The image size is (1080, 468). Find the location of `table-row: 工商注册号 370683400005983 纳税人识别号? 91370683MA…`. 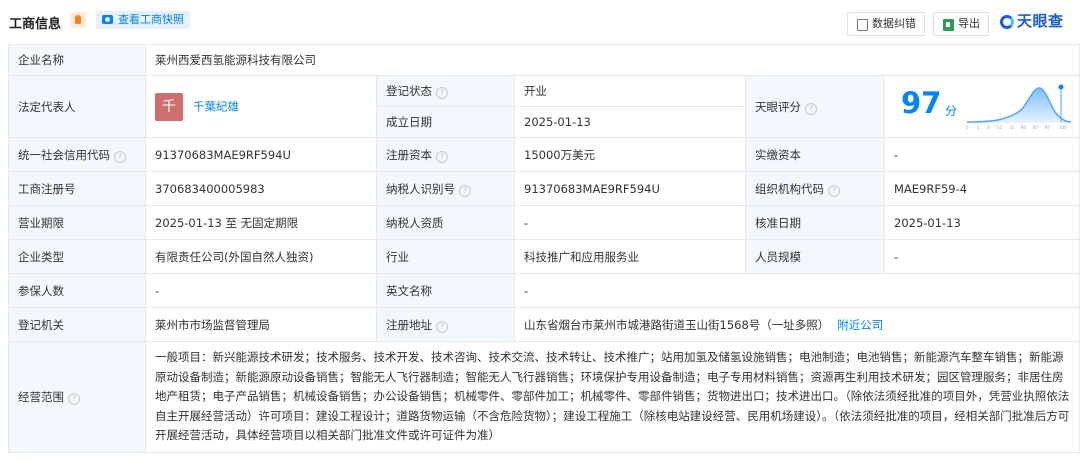

table-row: 工商注册号 370683400005983 纳税人识别号? 91370683MA… is located at coordinates (544, 188).